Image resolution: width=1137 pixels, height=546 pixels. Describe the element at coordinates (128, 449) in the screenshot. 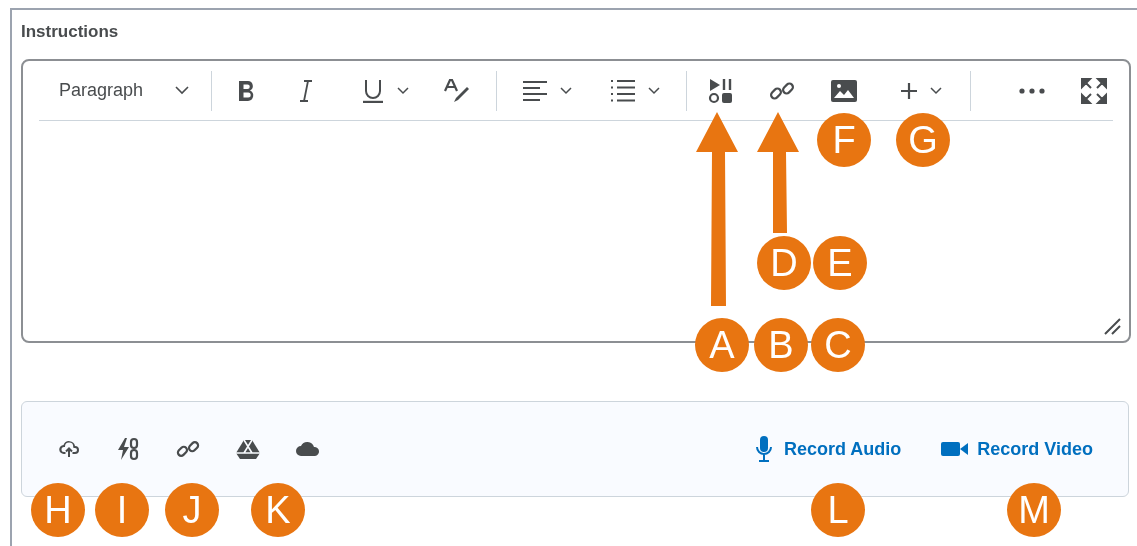

I see `bolt-links-icon` at that location.